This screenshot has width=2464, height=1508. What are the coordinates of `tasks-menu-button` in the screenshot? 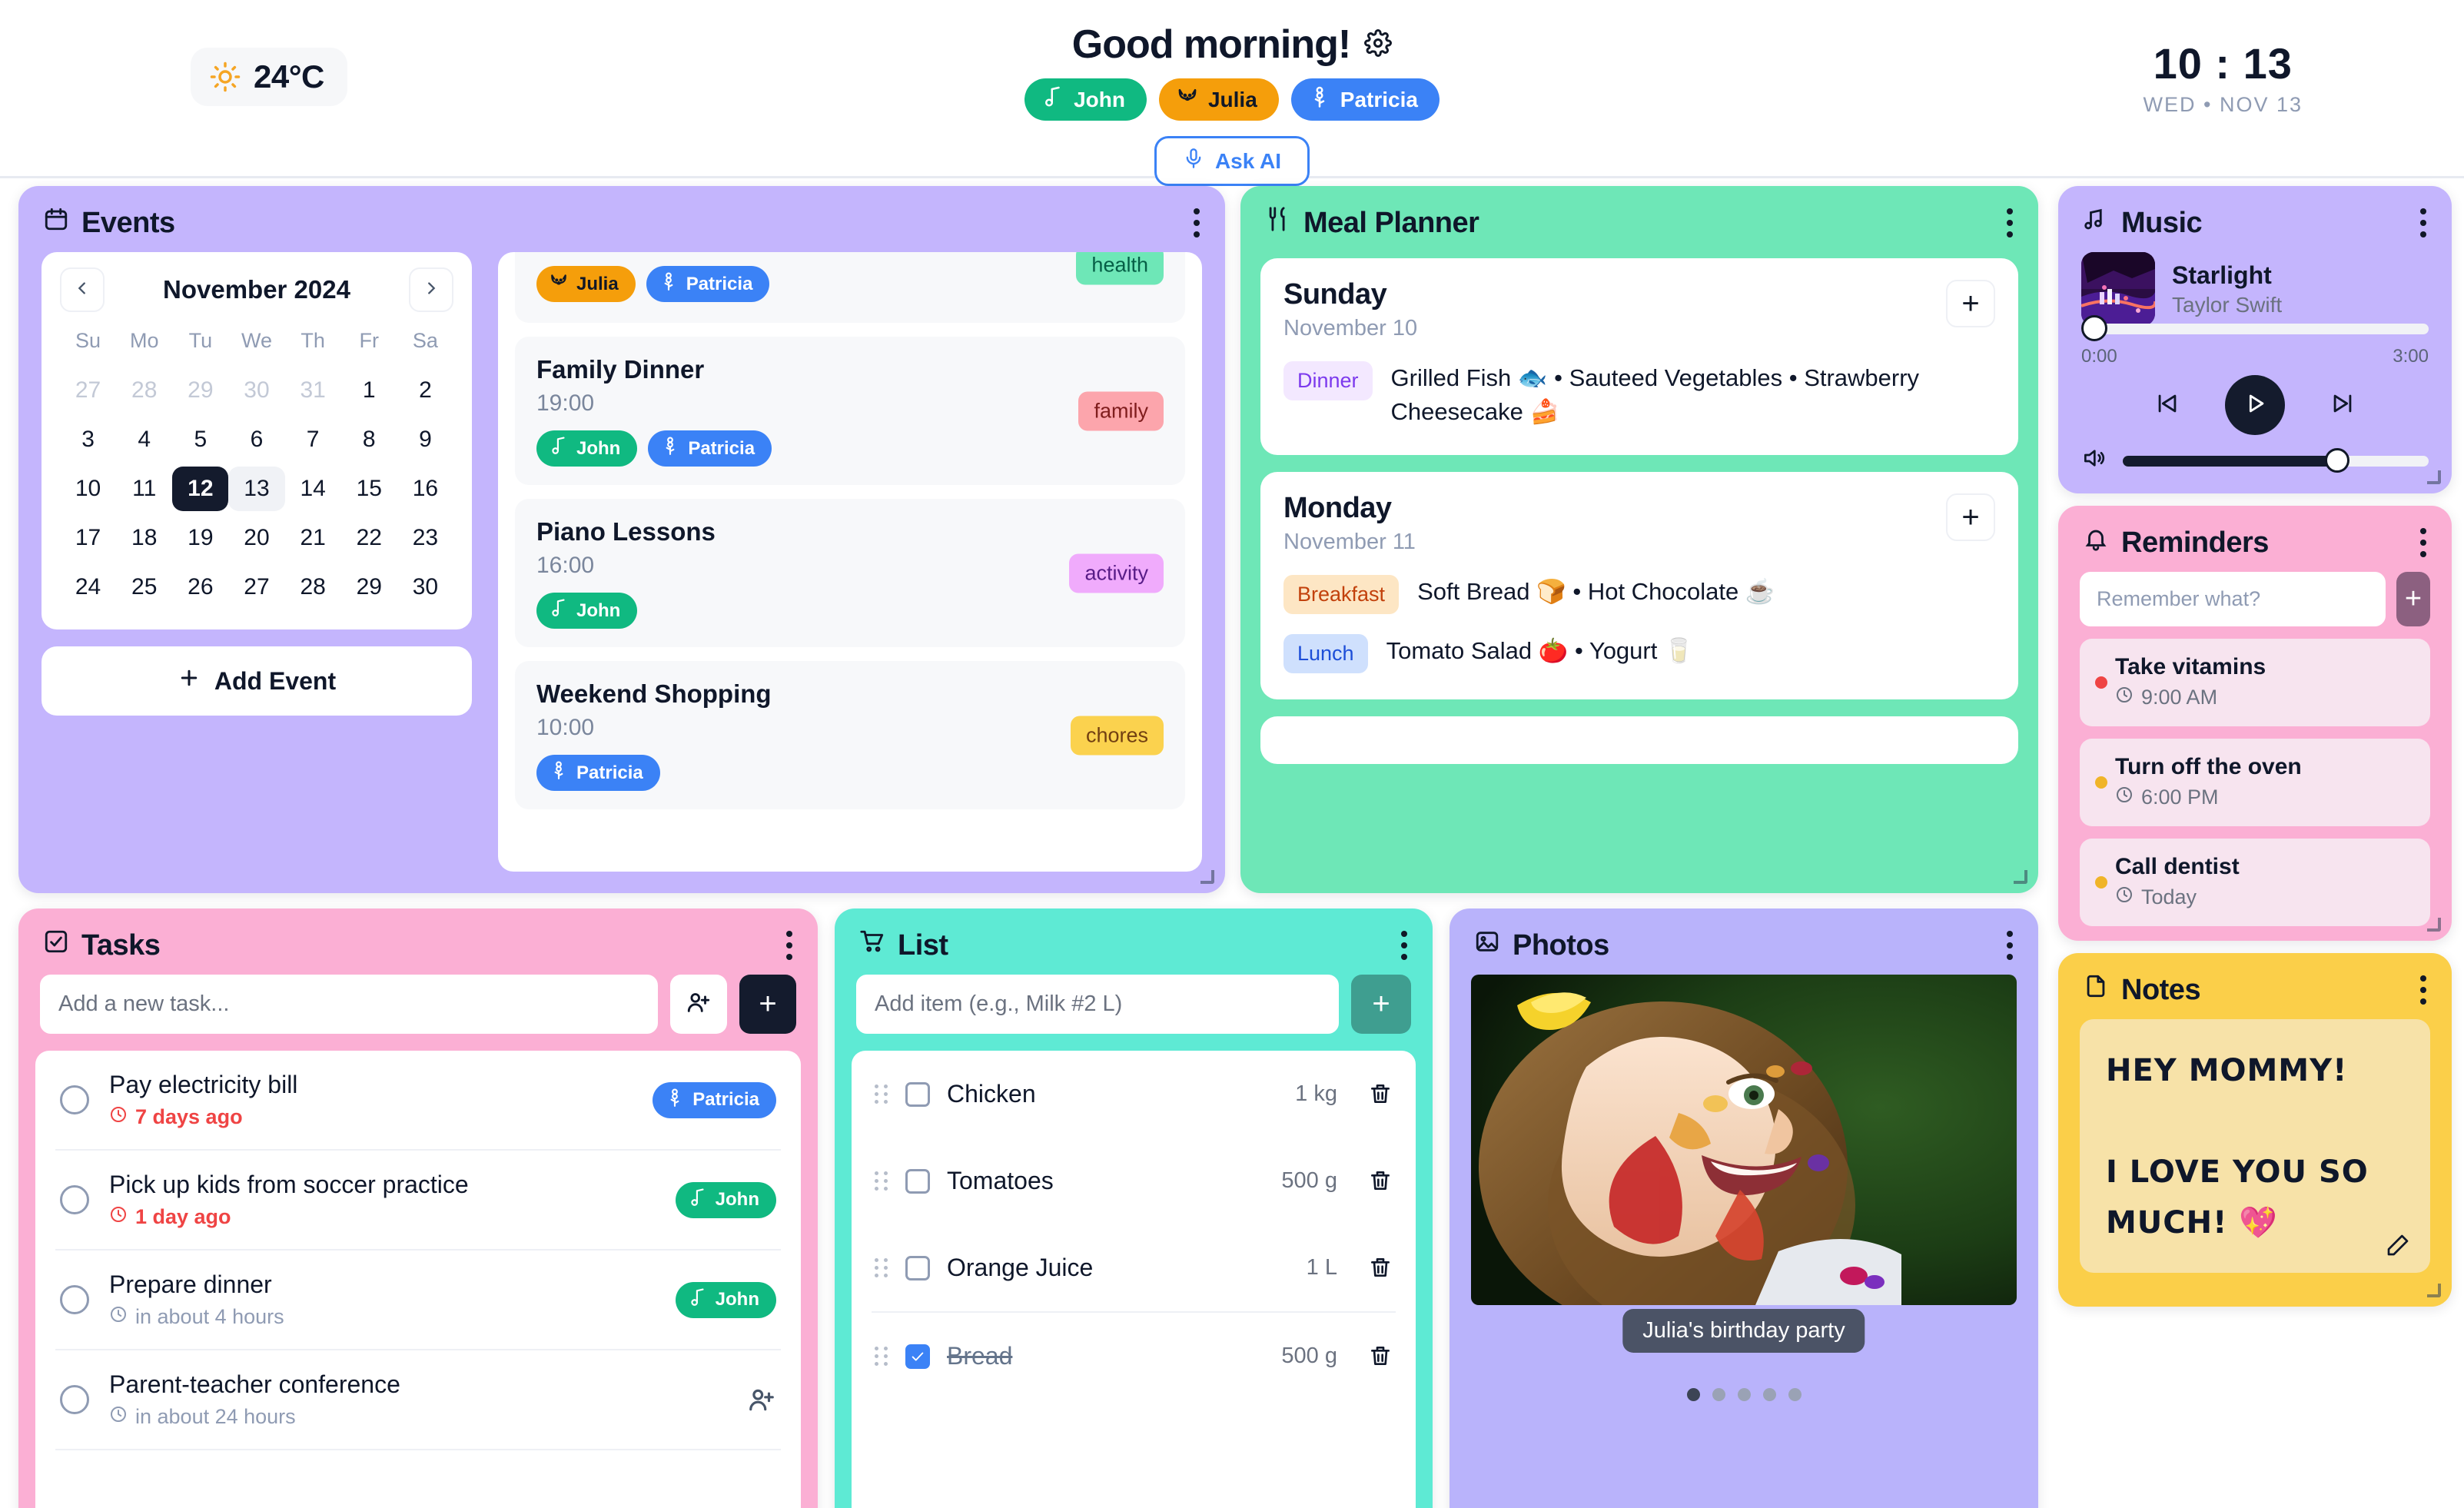 It's located at (789, 945).